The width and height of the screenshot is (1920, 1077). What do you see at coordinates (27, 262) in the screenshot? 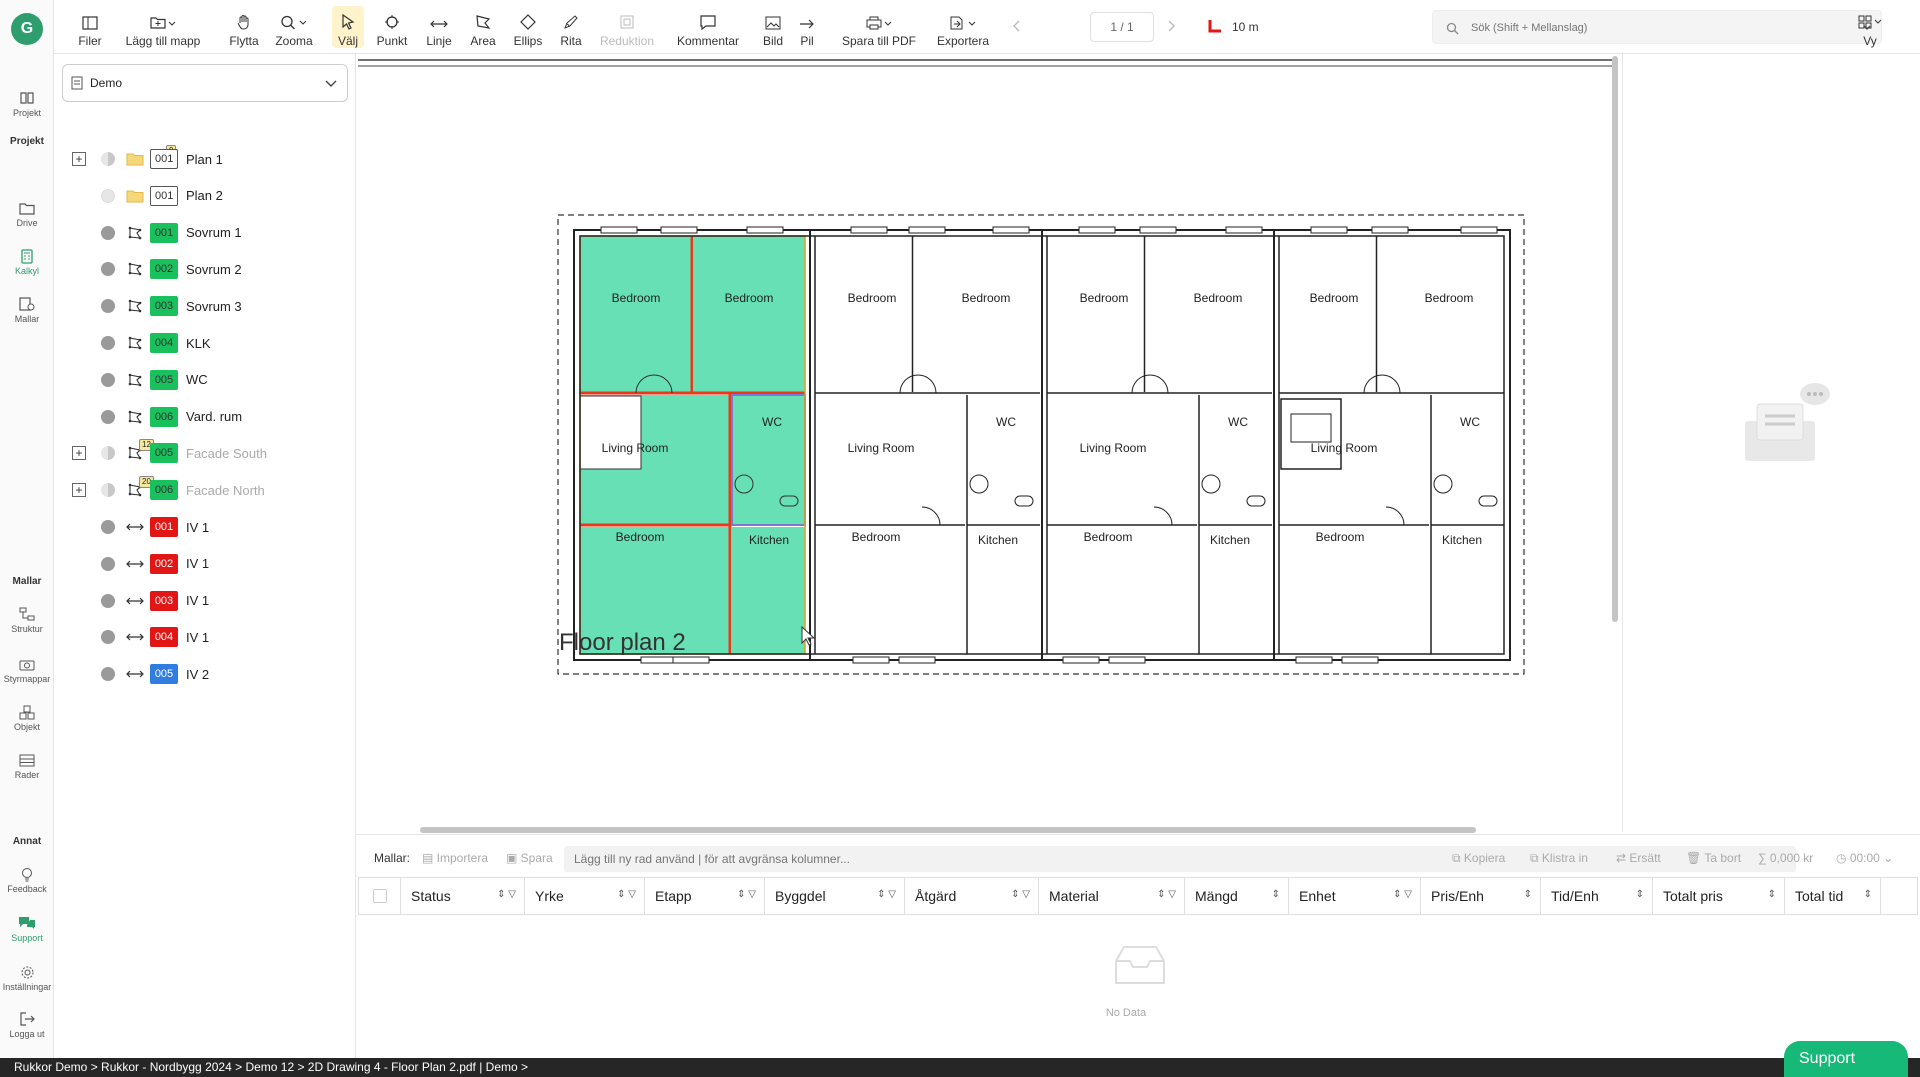
I see `rail-kalkyl: Kalkyl` at bounding box center [27, 262].